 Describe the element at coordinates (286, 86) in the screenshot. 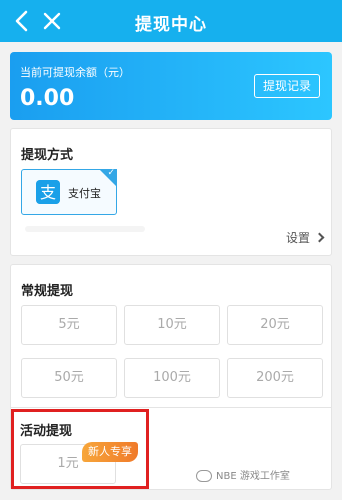

I see `withdraw-record-button: 提现记录` at that location.